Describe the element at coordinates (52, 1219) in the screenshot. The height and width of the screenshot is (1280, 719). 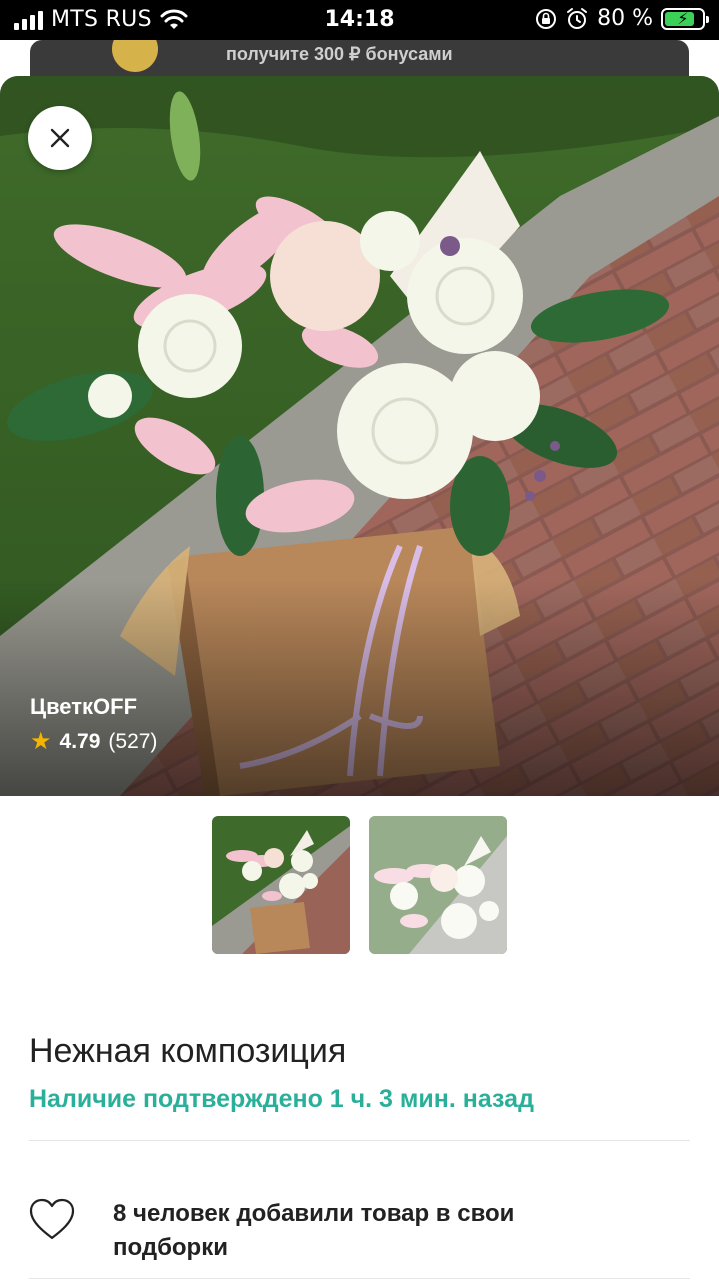
I see `heart-icon` at that location.